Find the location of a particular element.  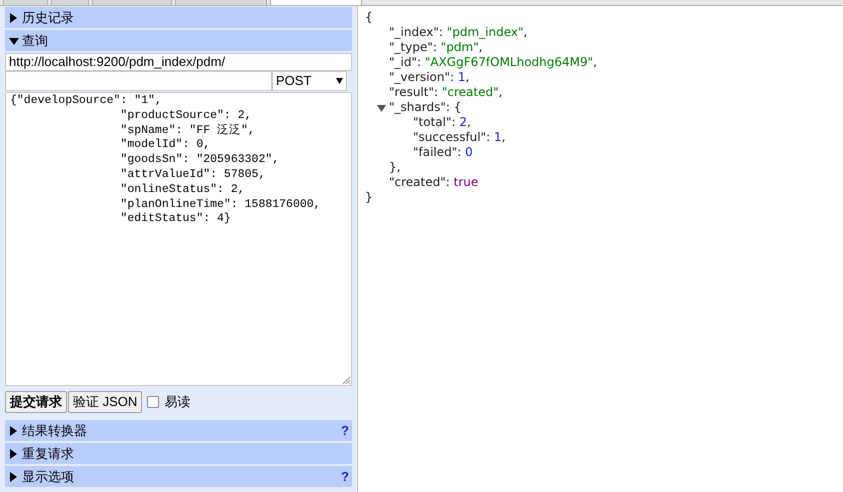

json-line: { is located at coordinates (369, 17).